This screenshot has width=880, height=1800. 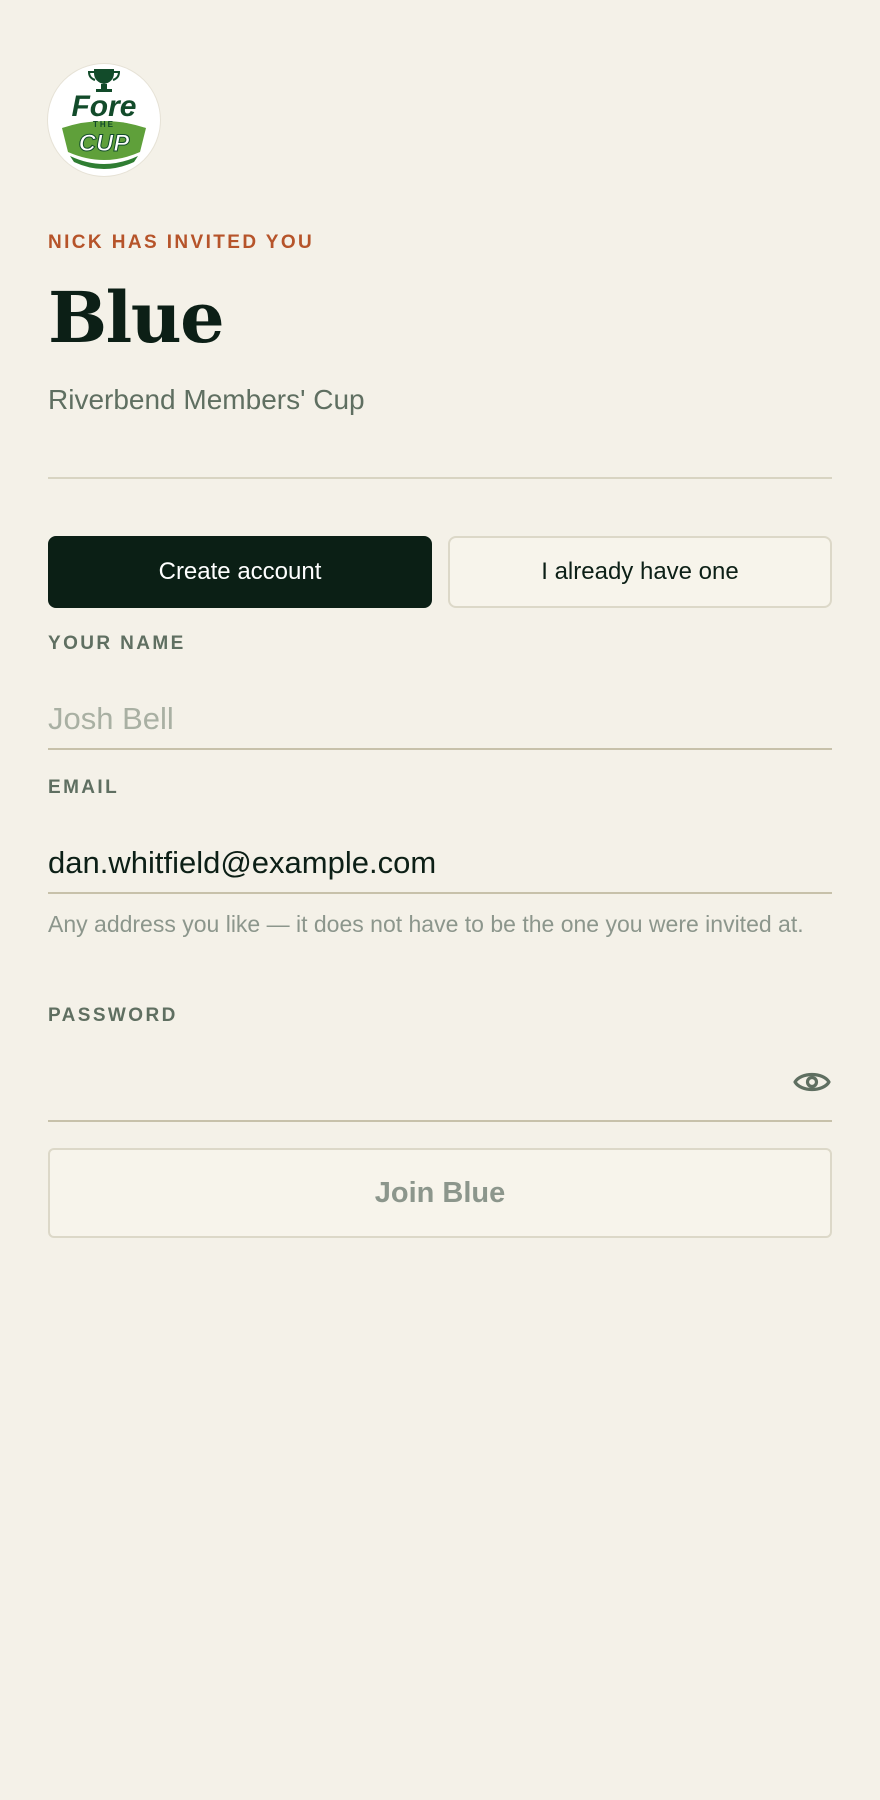 I want to click on email-label: EMAIL, so click(x=84, y=787).